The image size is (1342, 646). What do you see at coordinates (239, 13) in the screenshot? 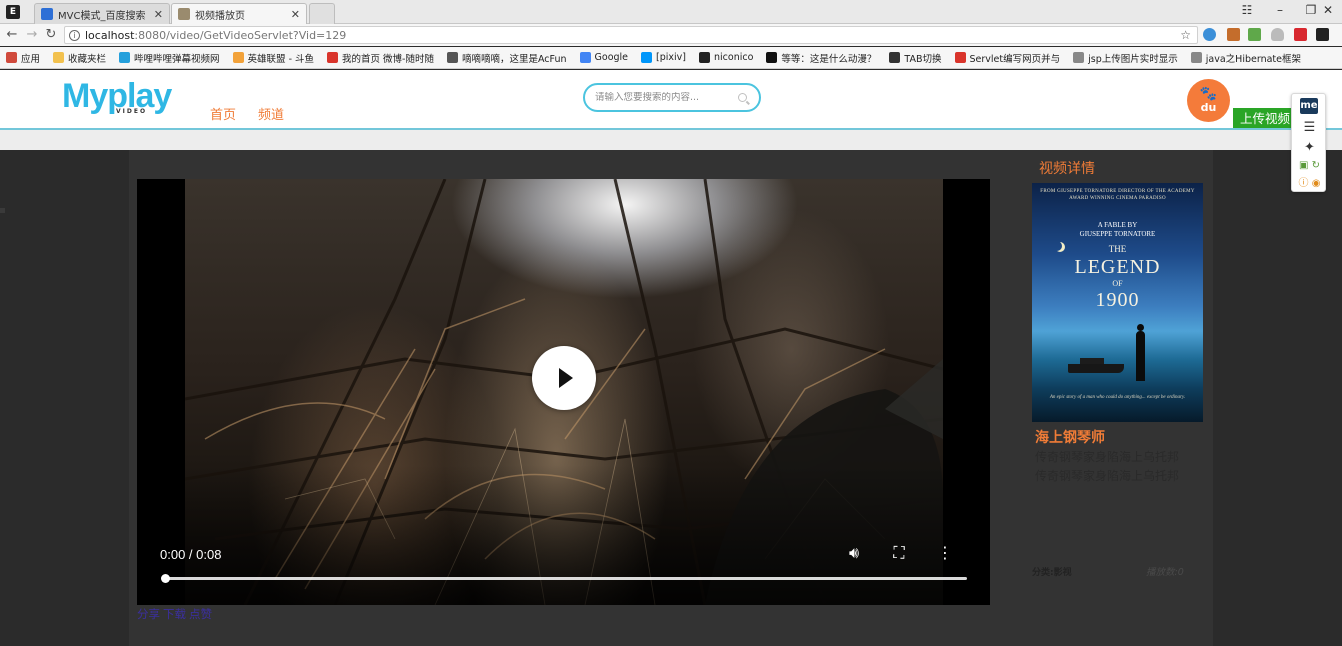
I see `tab-video-page: 视频播放页 ✕` at bounding box center [239, 13].